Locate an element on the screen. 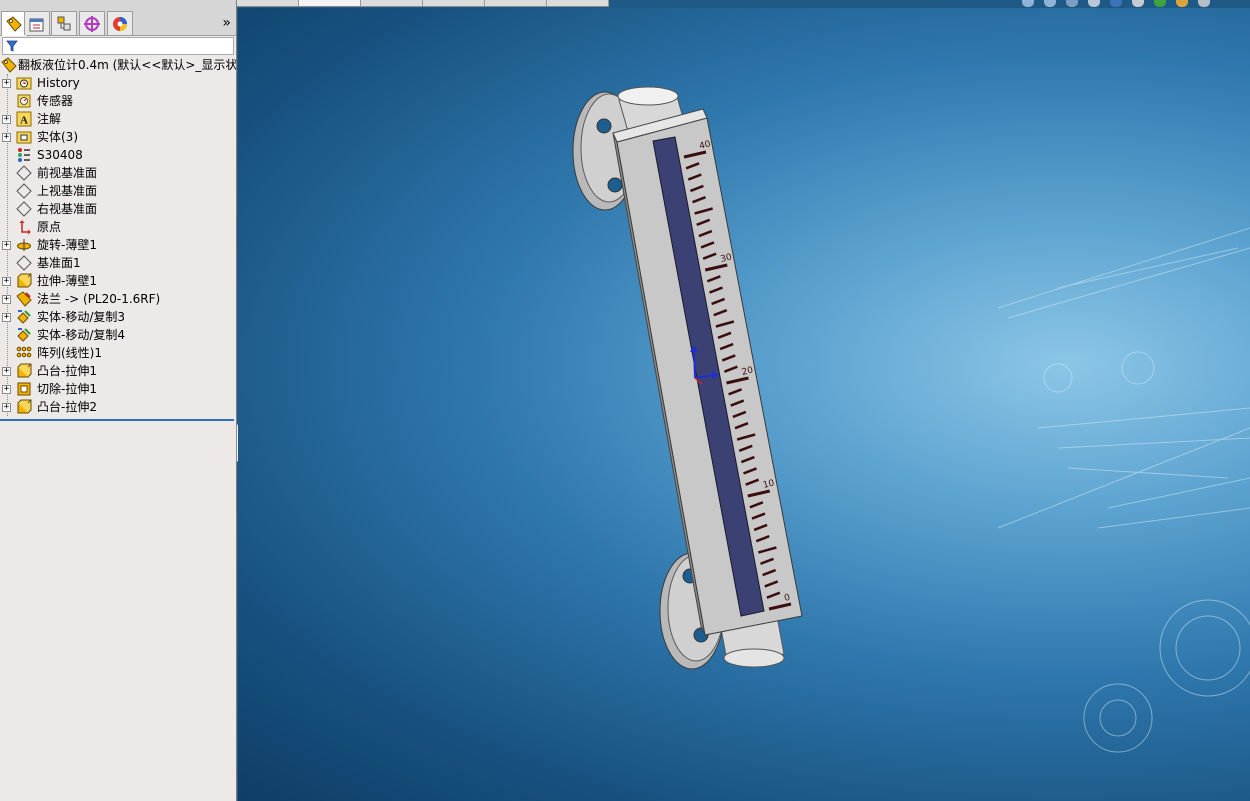 Image resolution: width=1250 pixels, height=801 pixels. tree-node-label: 旋转-薄壁1 is located at coordinates (67, 245).